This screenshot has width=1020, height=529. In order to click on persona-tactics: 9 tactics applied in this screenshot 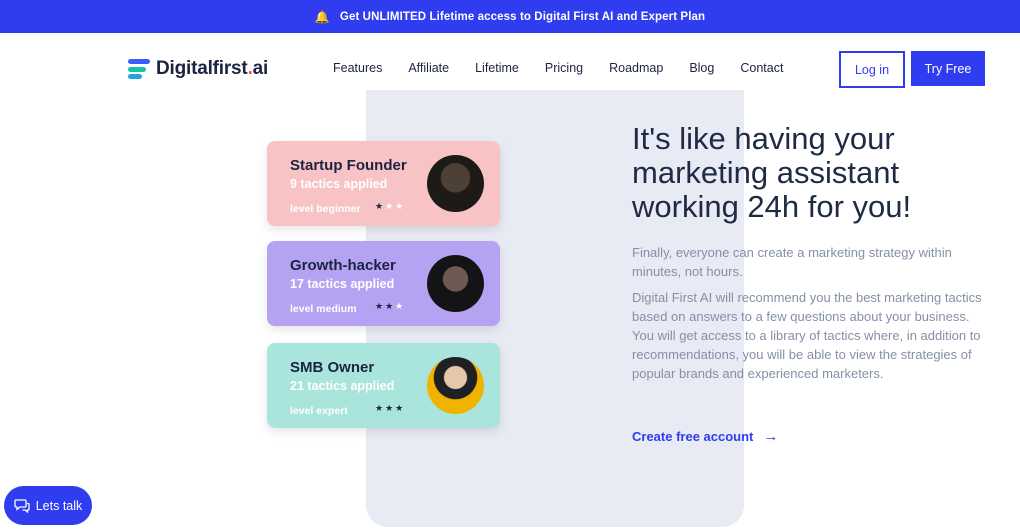, I will do `click(339, 184)`.